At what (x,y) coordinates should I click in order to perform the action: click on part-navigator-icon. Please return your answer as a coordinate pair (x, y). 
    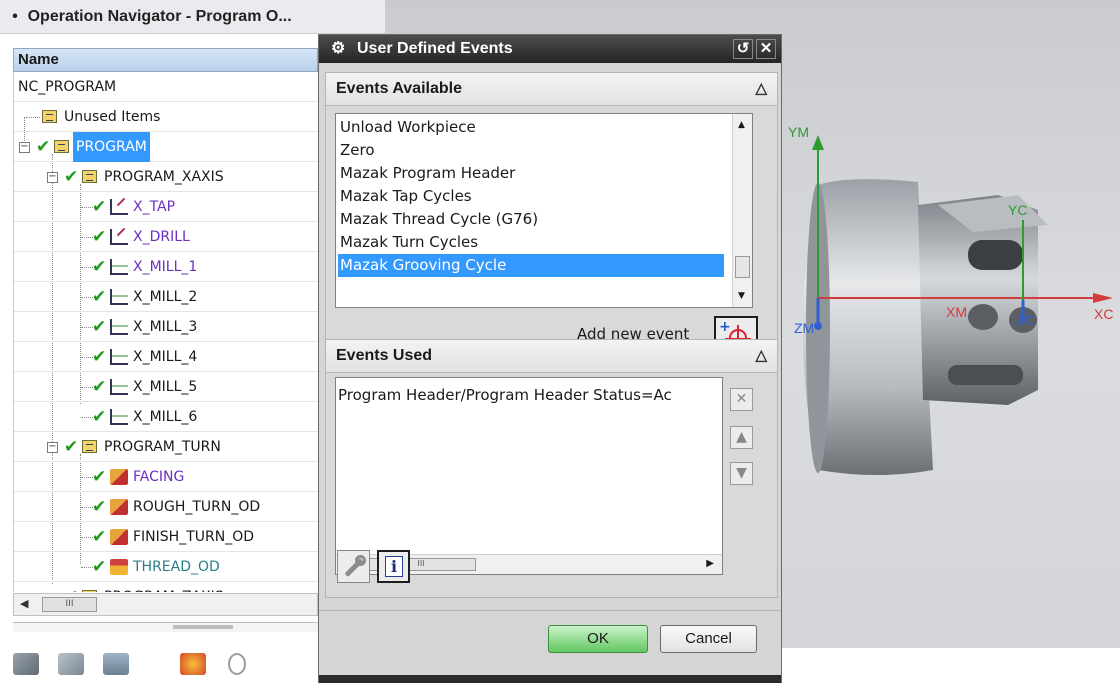
    Looking at the image, I should click on (71, 664).